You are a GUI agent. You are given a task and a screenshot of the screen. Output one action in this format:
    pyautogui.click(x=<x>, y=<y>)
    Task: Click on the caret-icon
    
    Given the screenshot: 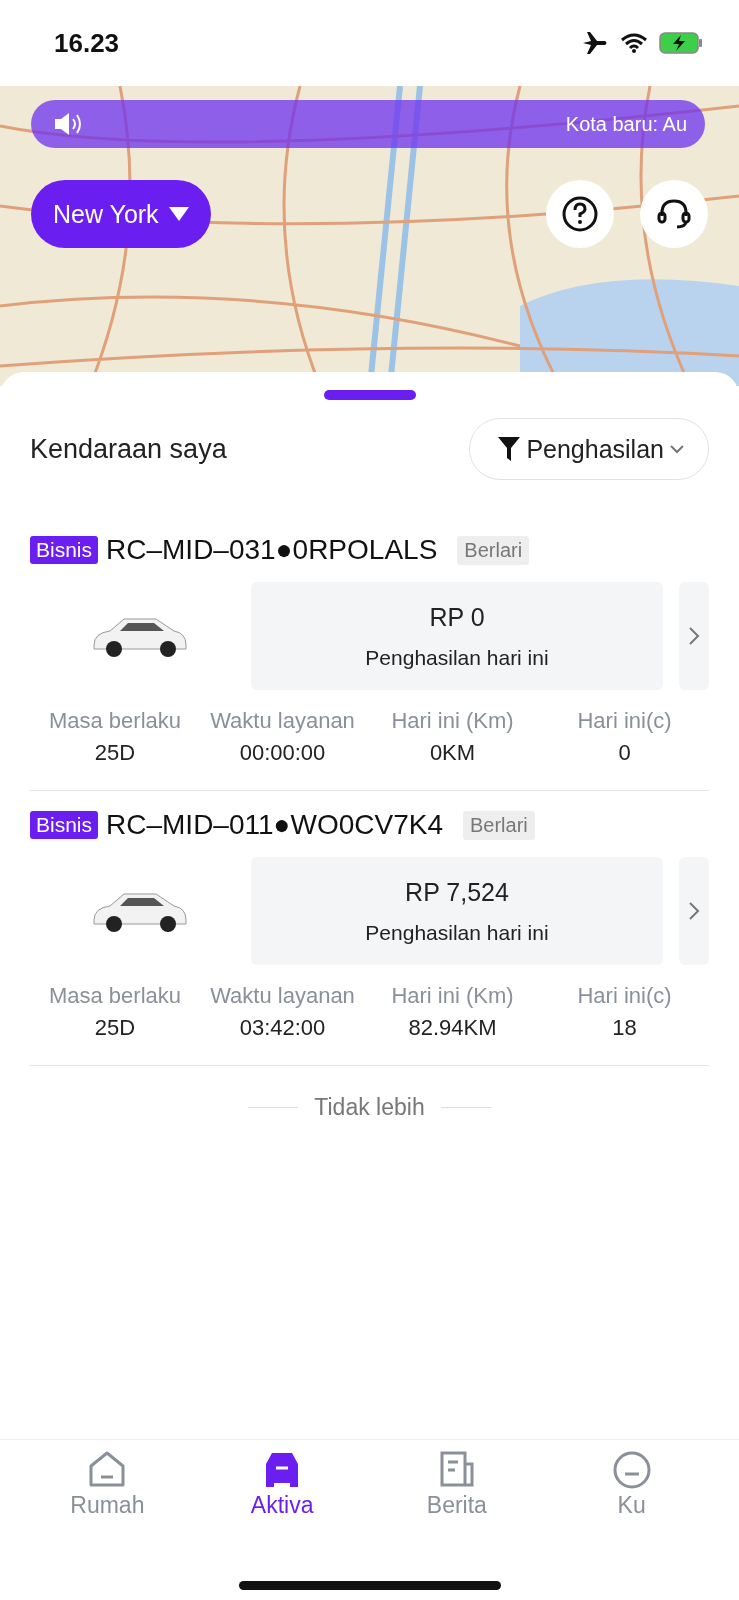 What is the action you would take?
    pyautogui.click(x=178, y=214)
    